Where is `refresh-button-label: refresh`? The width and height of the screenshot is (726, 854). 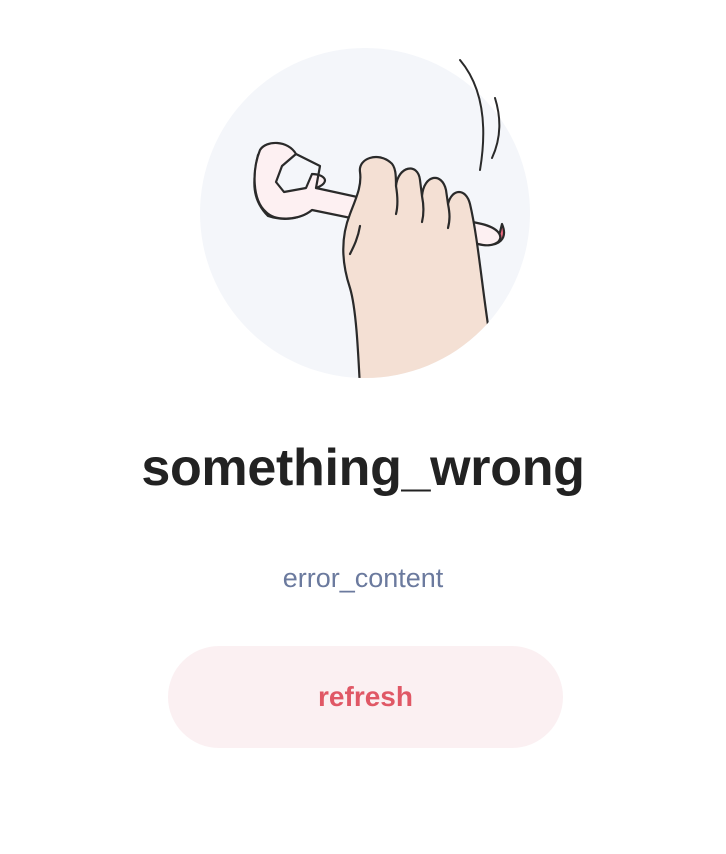 refresh-button-label: refresh is located at coordinates (365, 696).